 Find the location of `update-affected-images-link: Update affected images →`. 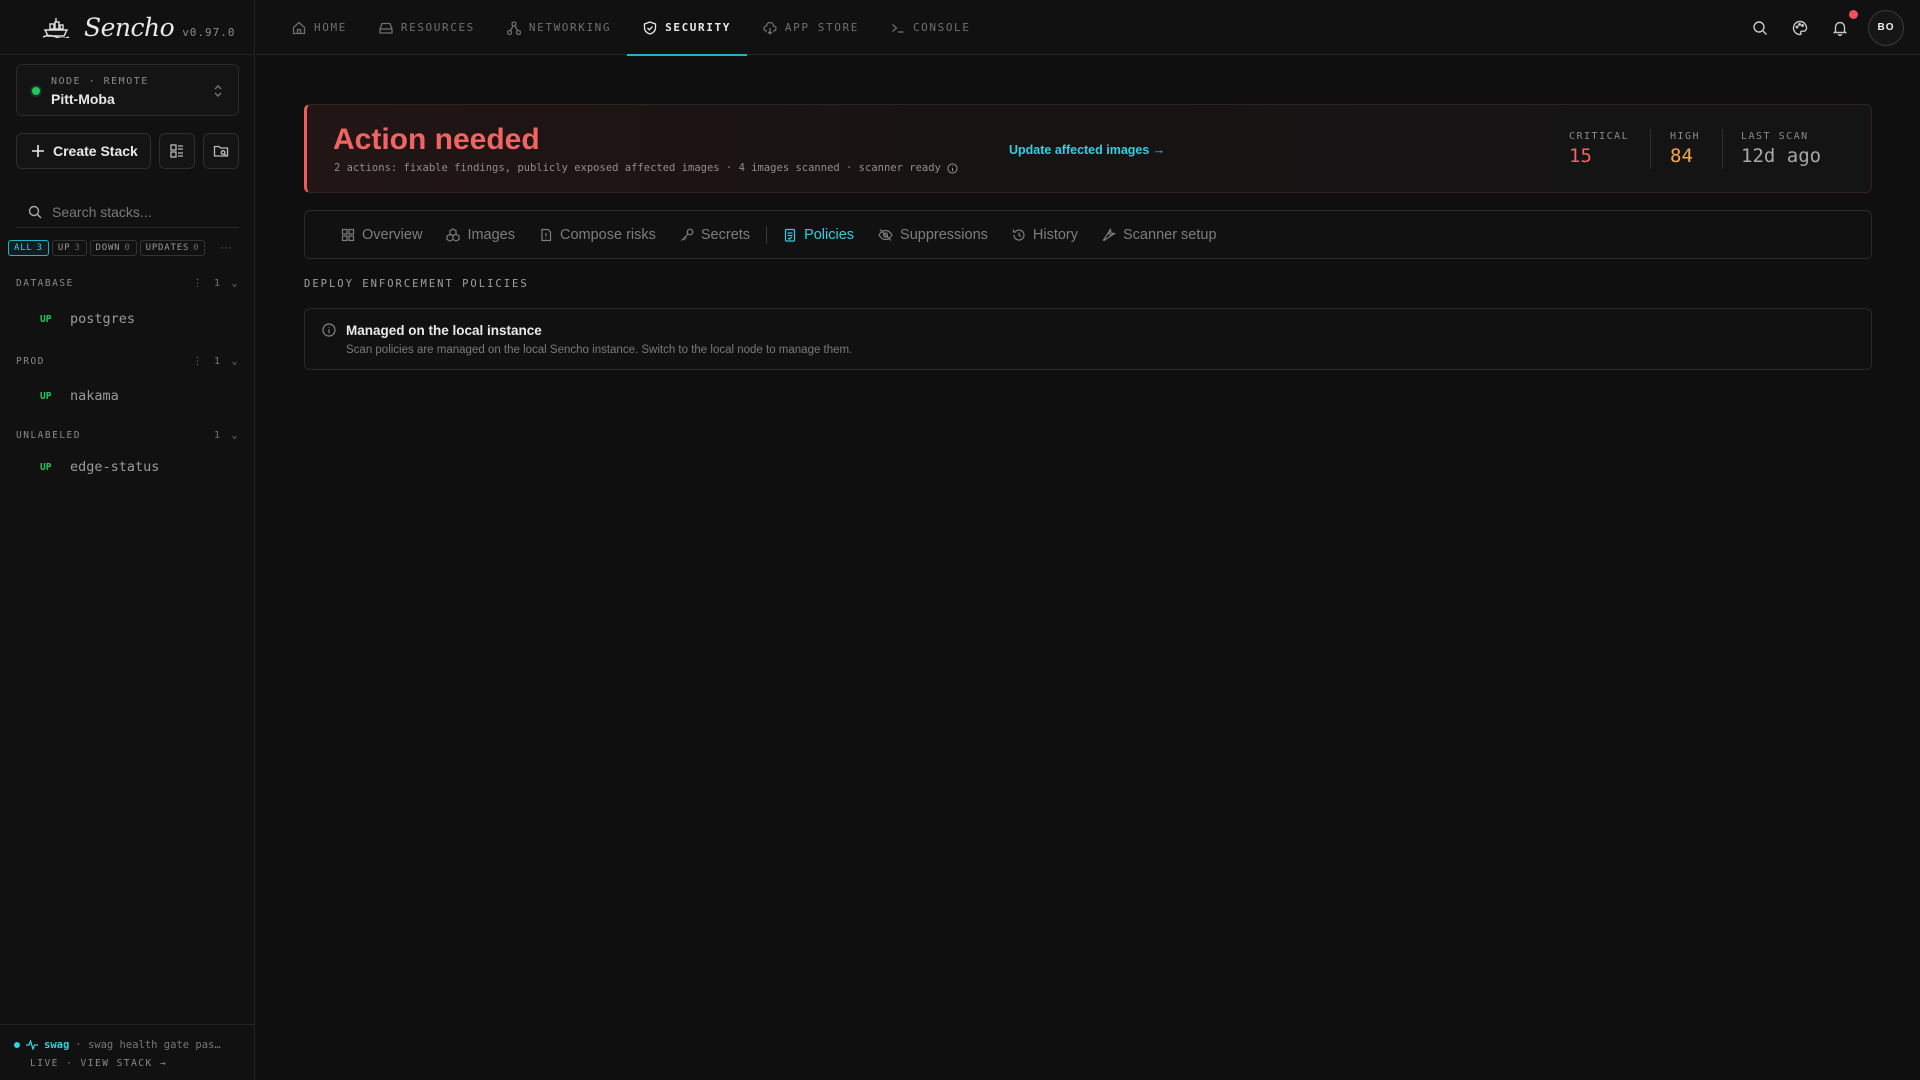

update-affected-images-link: Update affected images → is located at coordinates (1087, 150).